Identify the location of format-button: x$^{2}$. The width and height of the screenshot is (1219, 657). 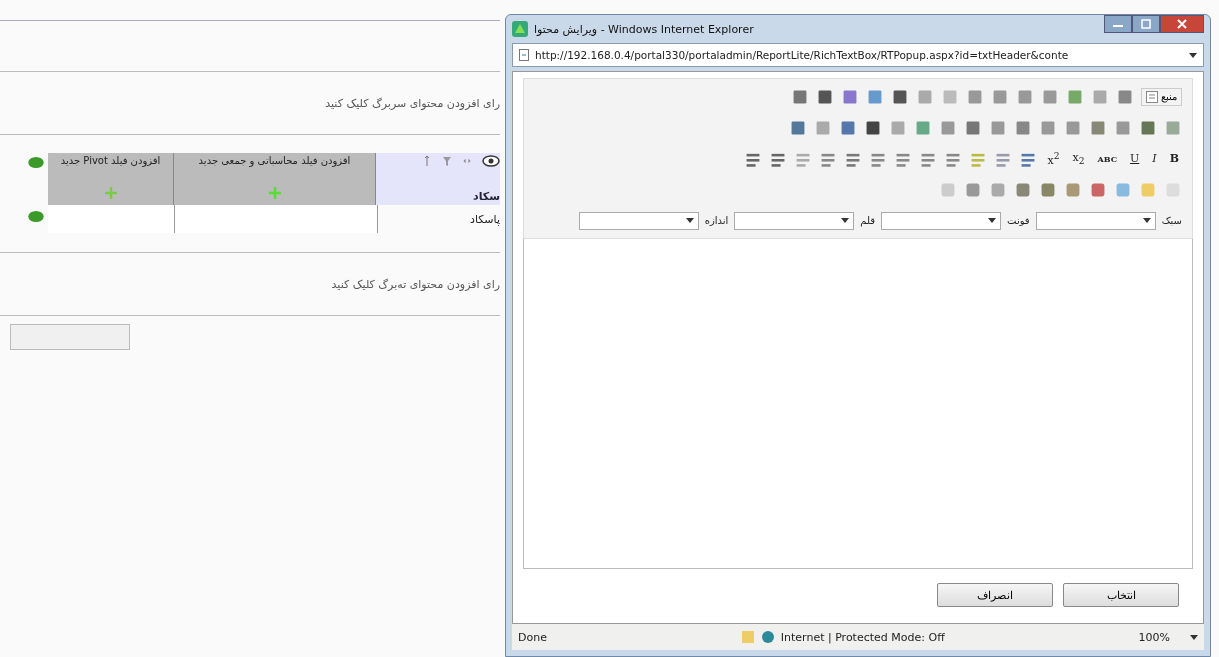
(1053, 158).